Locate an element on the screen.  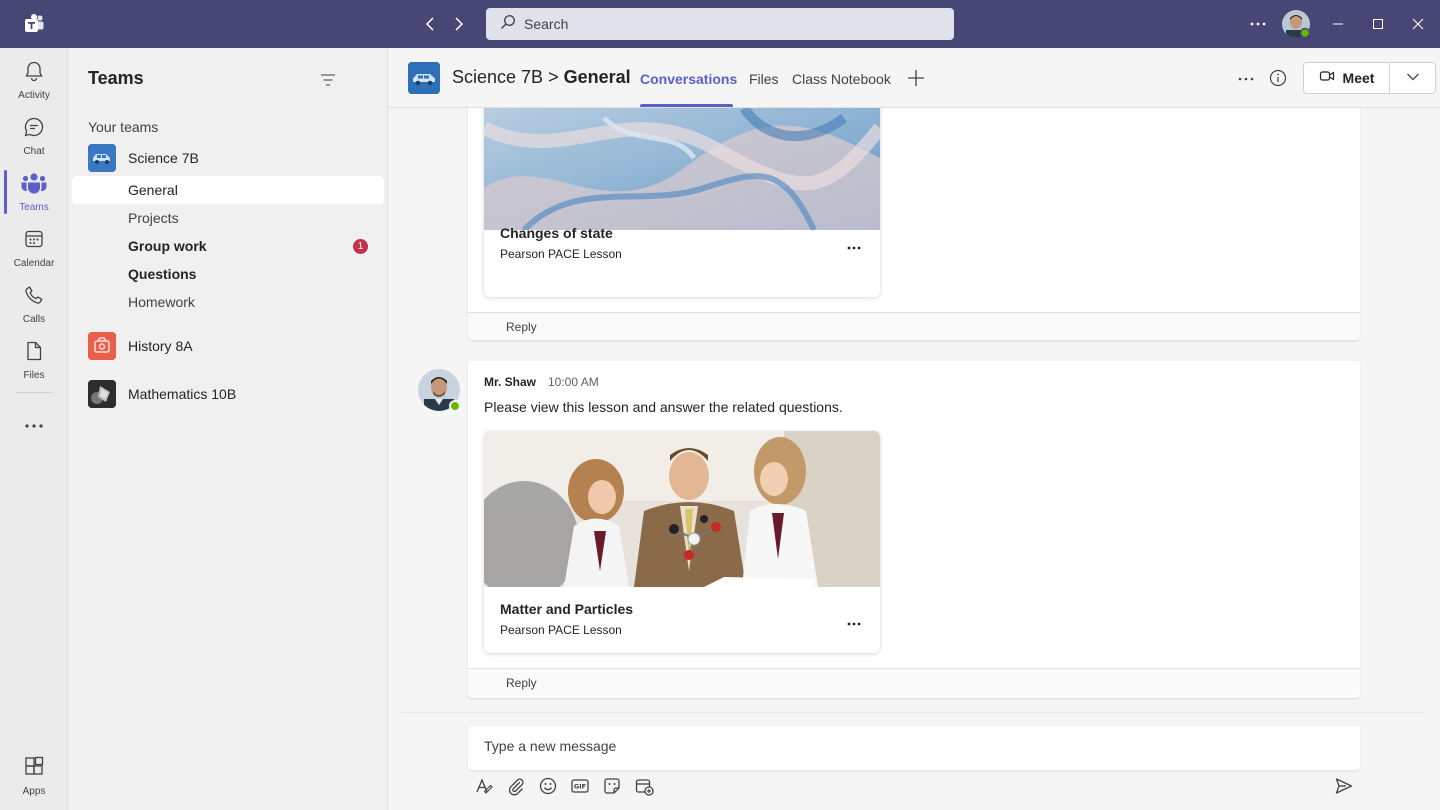
rail-label: Calendar is located at coordinates (34, 263).